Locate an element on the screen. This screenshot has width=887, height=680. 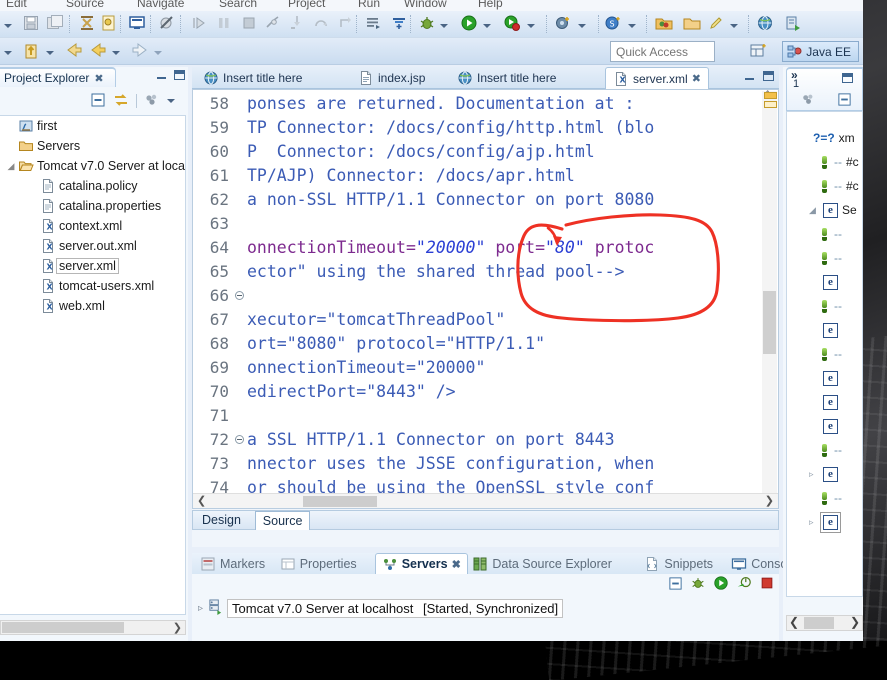
tree-item: Xweb.xml is located at coordinates (92, 306).